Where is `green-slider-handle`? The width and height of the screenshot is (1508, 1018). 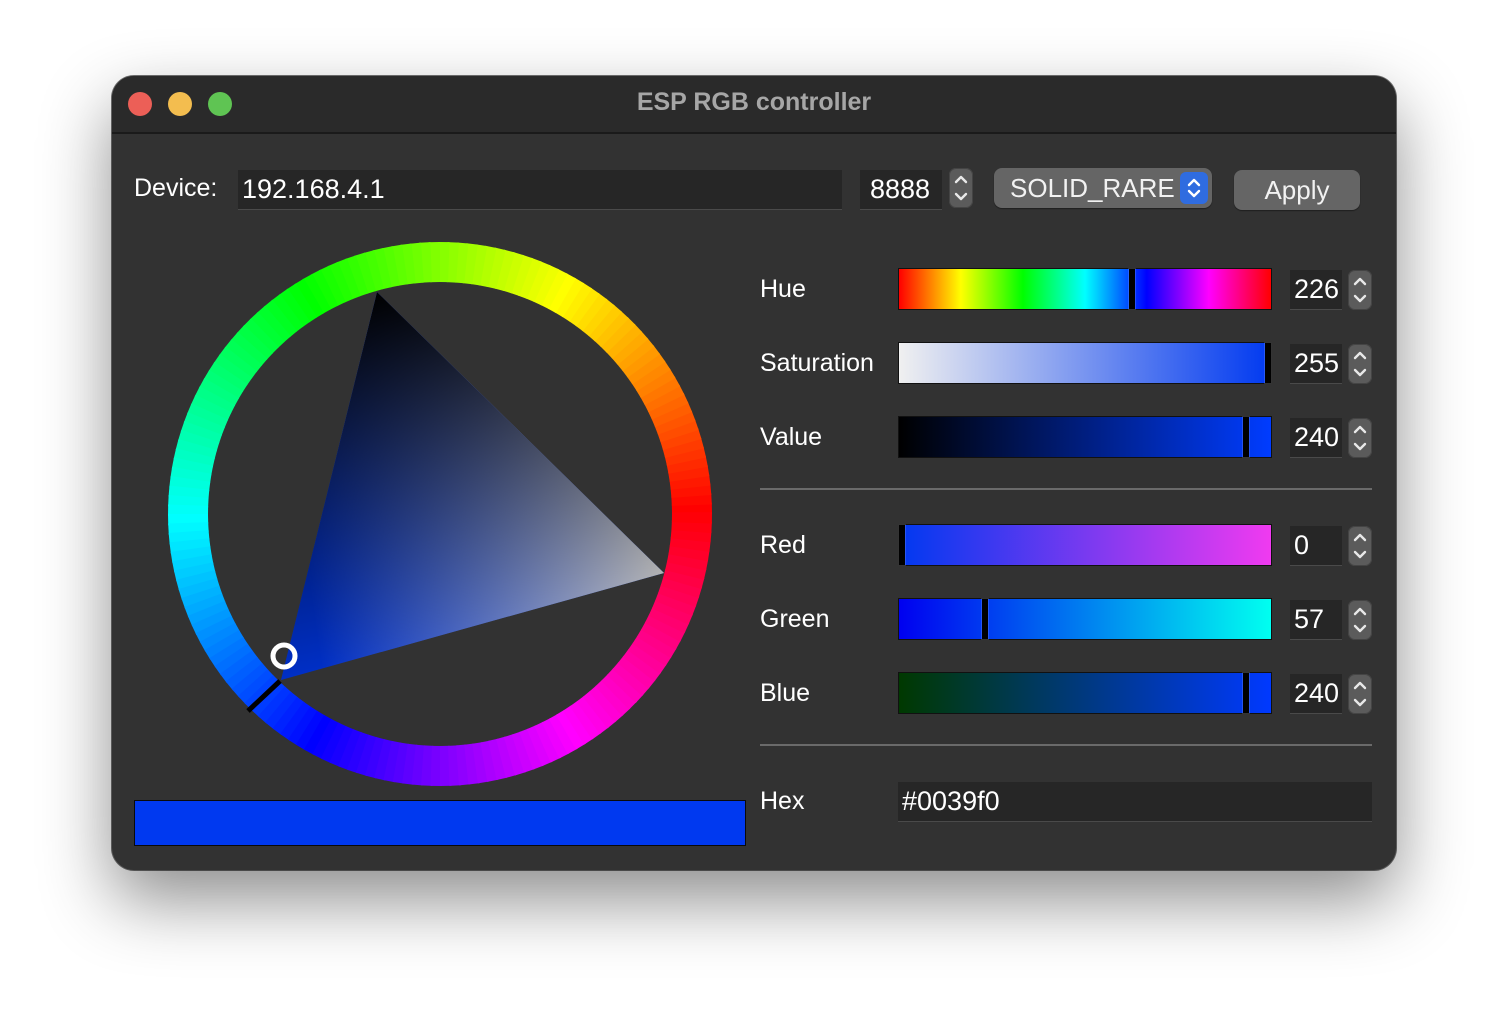
green-slider-handle is located at coordinates (985, 619).